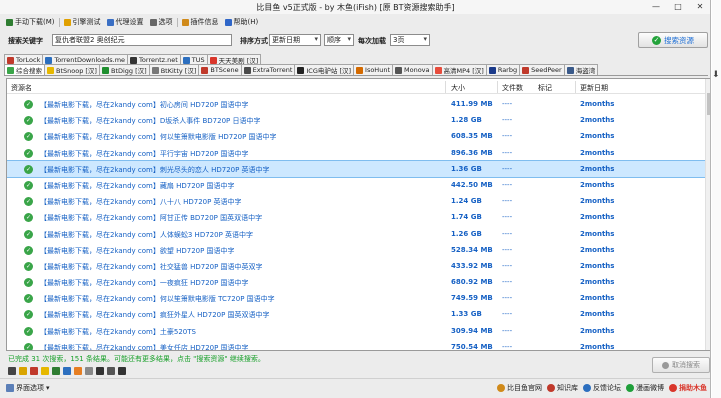  What do you see at coordinates (458, 88) in the screenshot?
I see `column-size: 大小` at bounding box center [458, 88].